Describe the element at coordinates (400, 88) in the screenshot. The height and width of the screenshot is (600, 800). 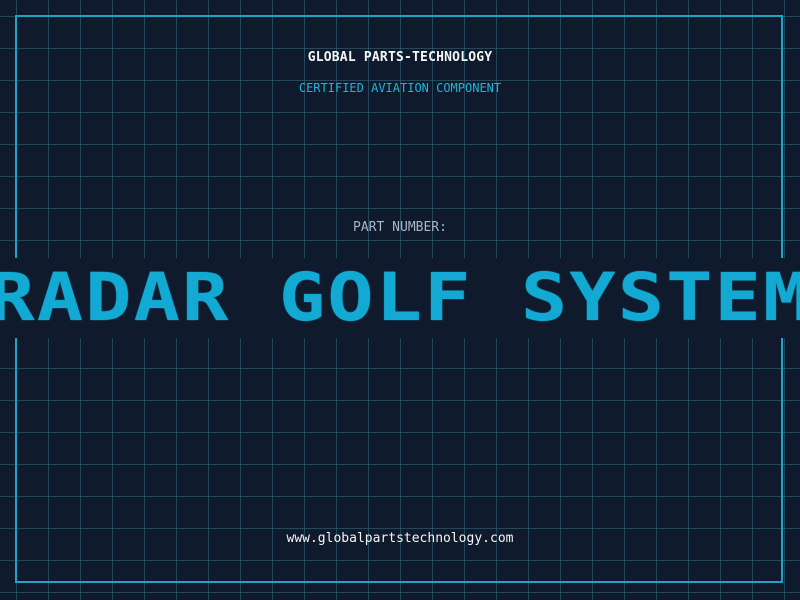
I see `certification-text: CERTIFIED AVIATION COMPONENT` at that location.